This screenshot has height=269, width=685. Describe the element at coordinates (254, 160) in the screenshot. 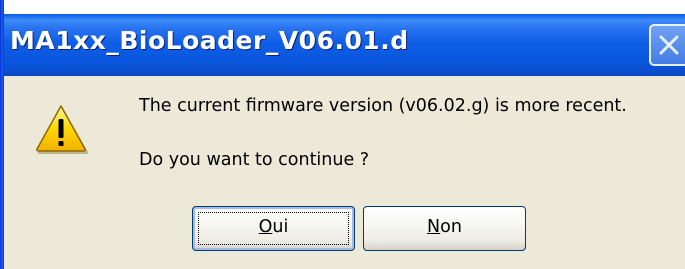

I see `dialog-question: Do you want to continue ?` at that location.